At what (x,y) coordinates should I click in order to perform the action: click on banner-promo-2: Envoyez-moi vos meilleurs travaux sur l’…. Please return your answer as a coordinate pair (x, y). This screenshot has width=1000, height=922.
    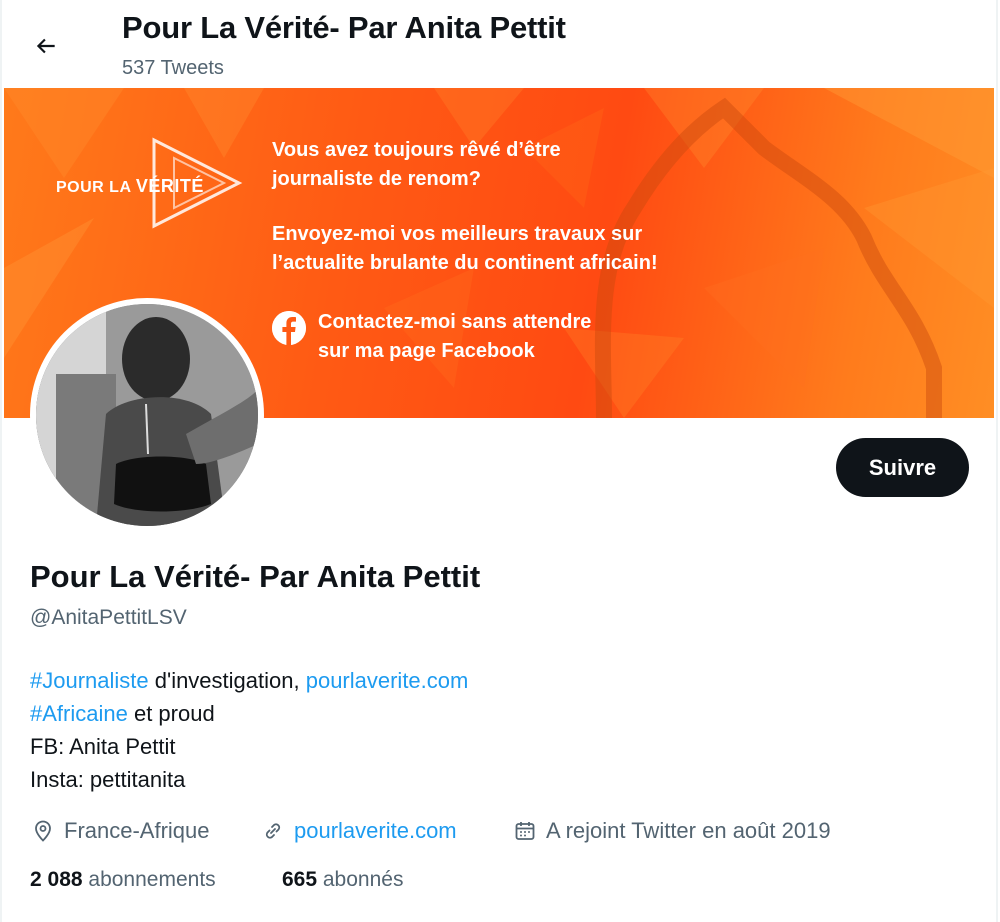
    Looking at the image, I should click on (465, 248).